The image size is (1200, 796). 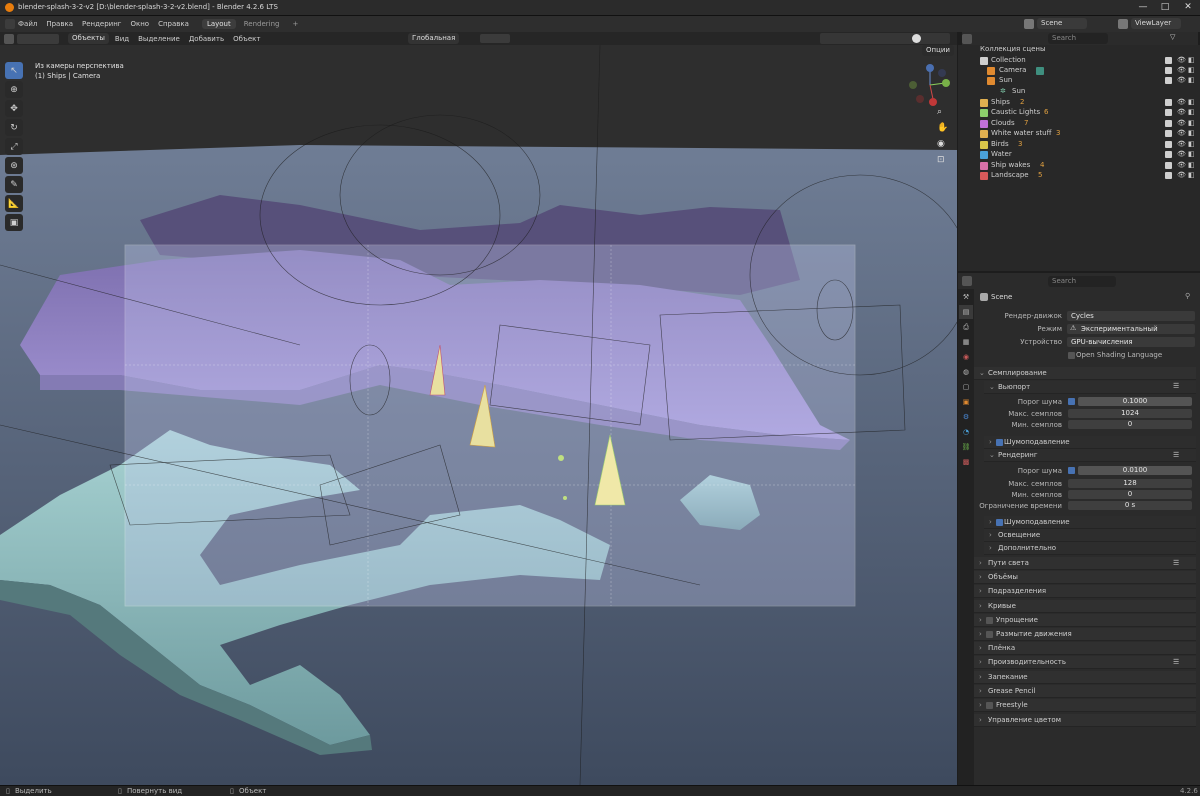 What do you see at coordinates (989, 634) in the screenshot?
I see `motion-blur-checkbox` at bounding box center [989, 634].